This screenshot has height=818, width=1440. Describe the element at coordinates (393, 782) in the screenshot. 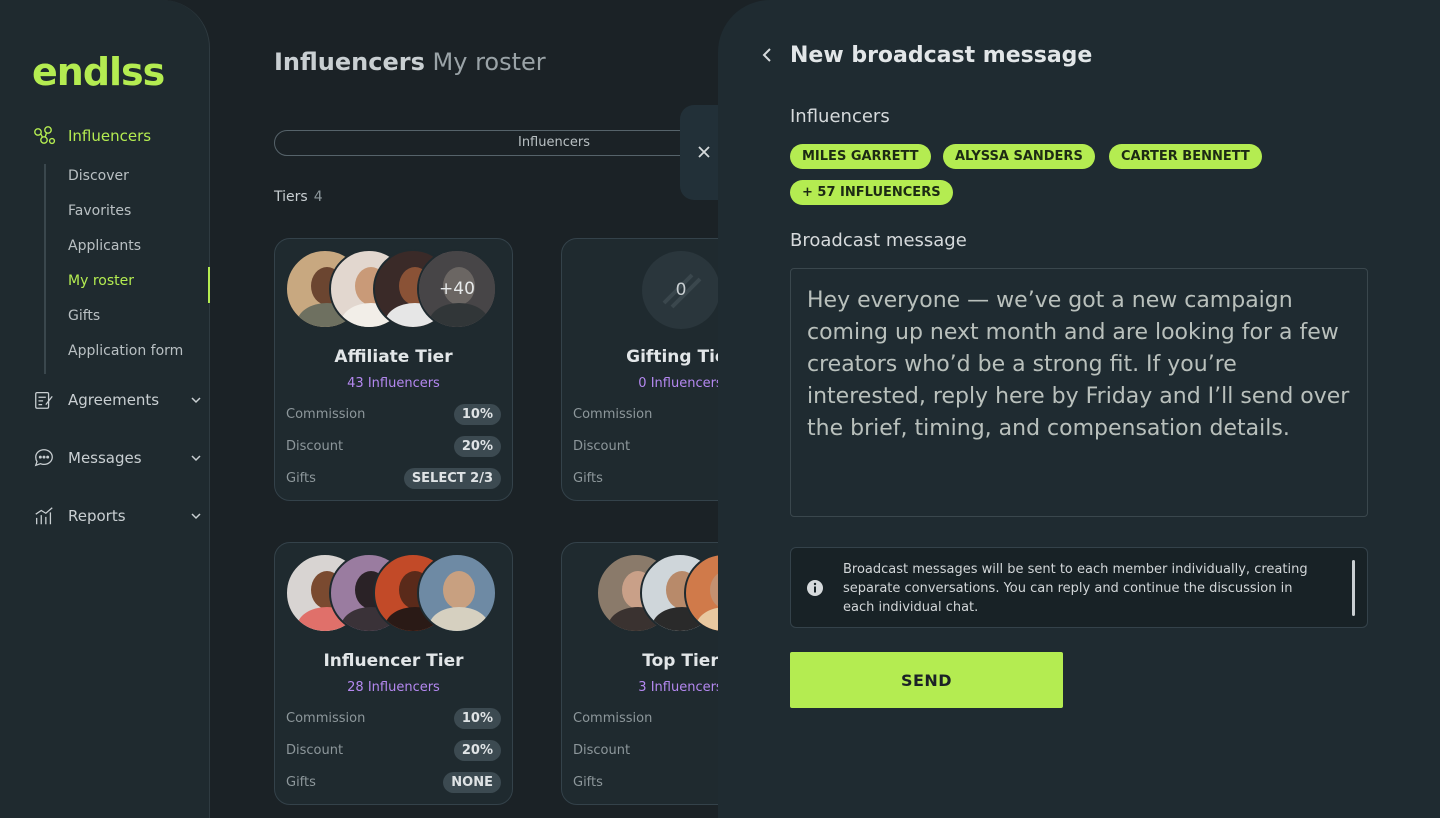

I see `card-row-gifts: Gifts NONE` at that location.